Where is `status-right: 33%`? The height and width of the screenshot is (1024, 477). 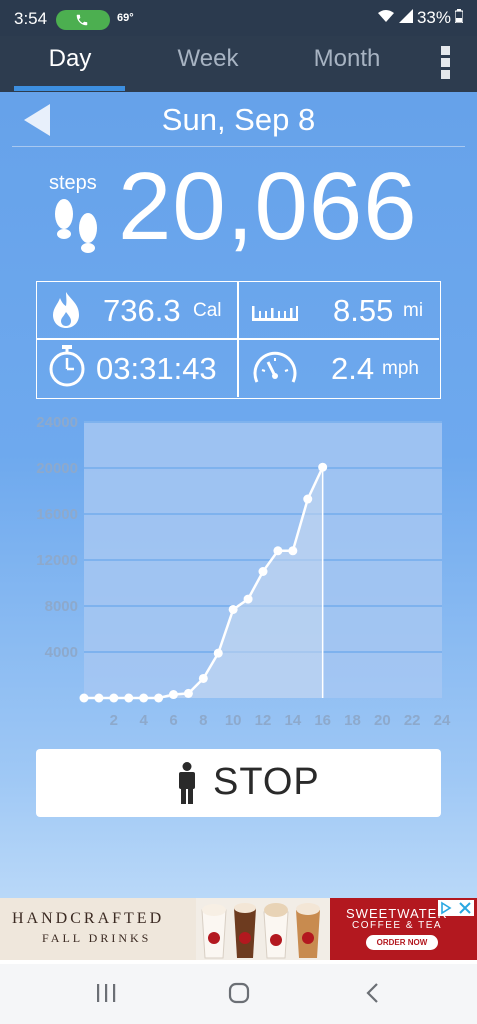
status-right: 33% is located at coordinates (420, 18).